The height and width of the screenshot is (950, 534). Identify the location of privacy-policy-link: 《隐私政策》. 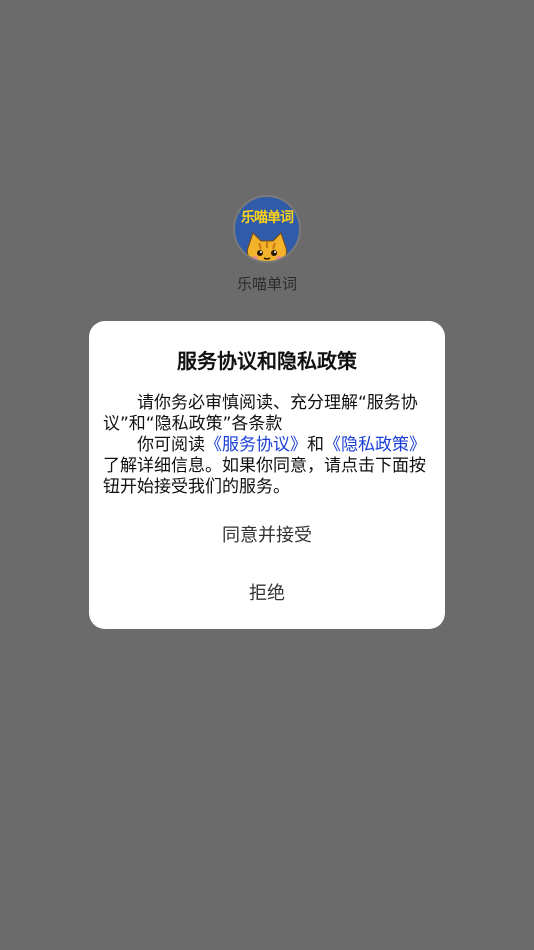
(375, 445).